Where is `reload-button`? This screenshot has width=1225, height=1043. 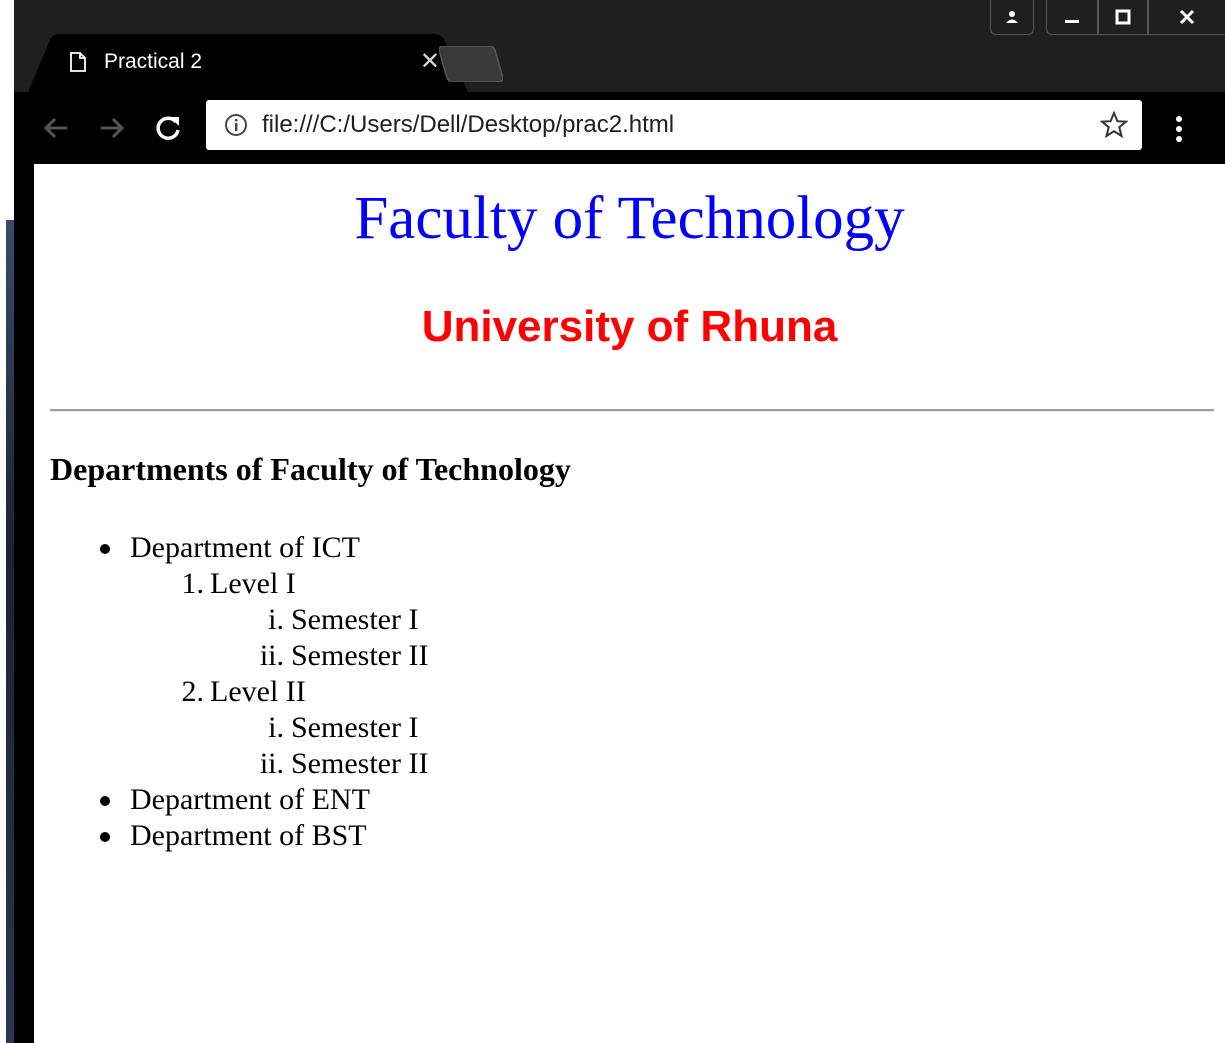 reload-button is located at coordinates (168, 128).